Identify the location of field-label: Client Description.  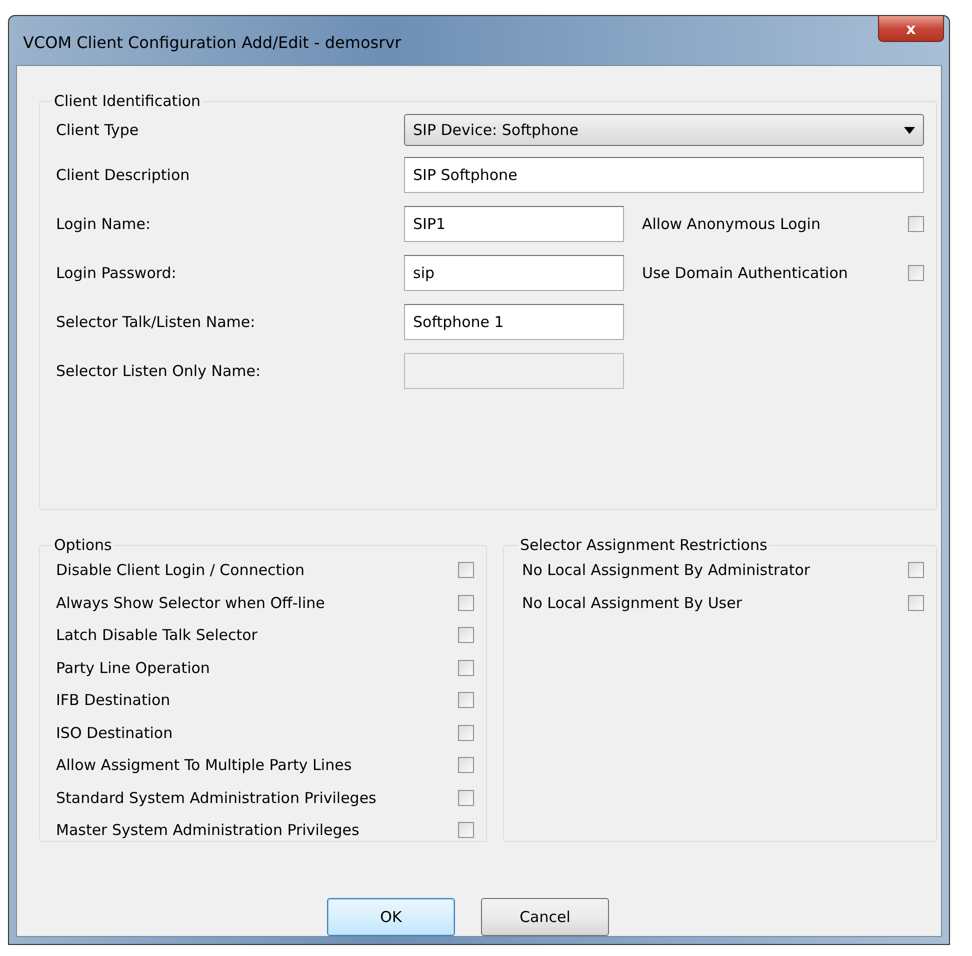
(123, 175).